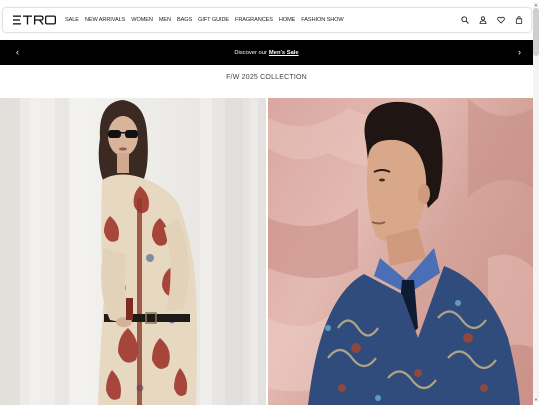 The width and height of the screenshot is (540, 405). I want to click on scroll-down-arrow: ▼, so click(536, 399).